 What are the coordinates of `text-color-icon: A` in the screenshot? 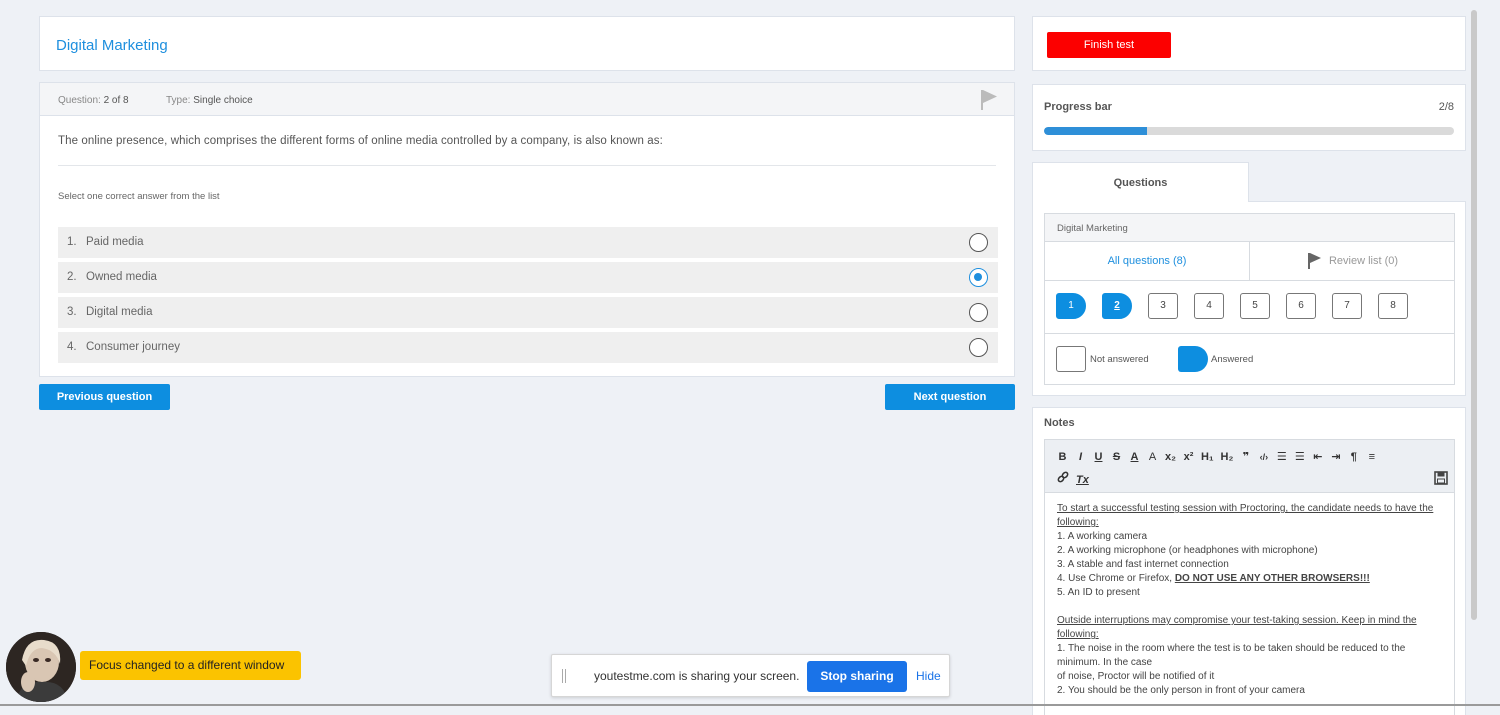 It's located at (1134, 457).